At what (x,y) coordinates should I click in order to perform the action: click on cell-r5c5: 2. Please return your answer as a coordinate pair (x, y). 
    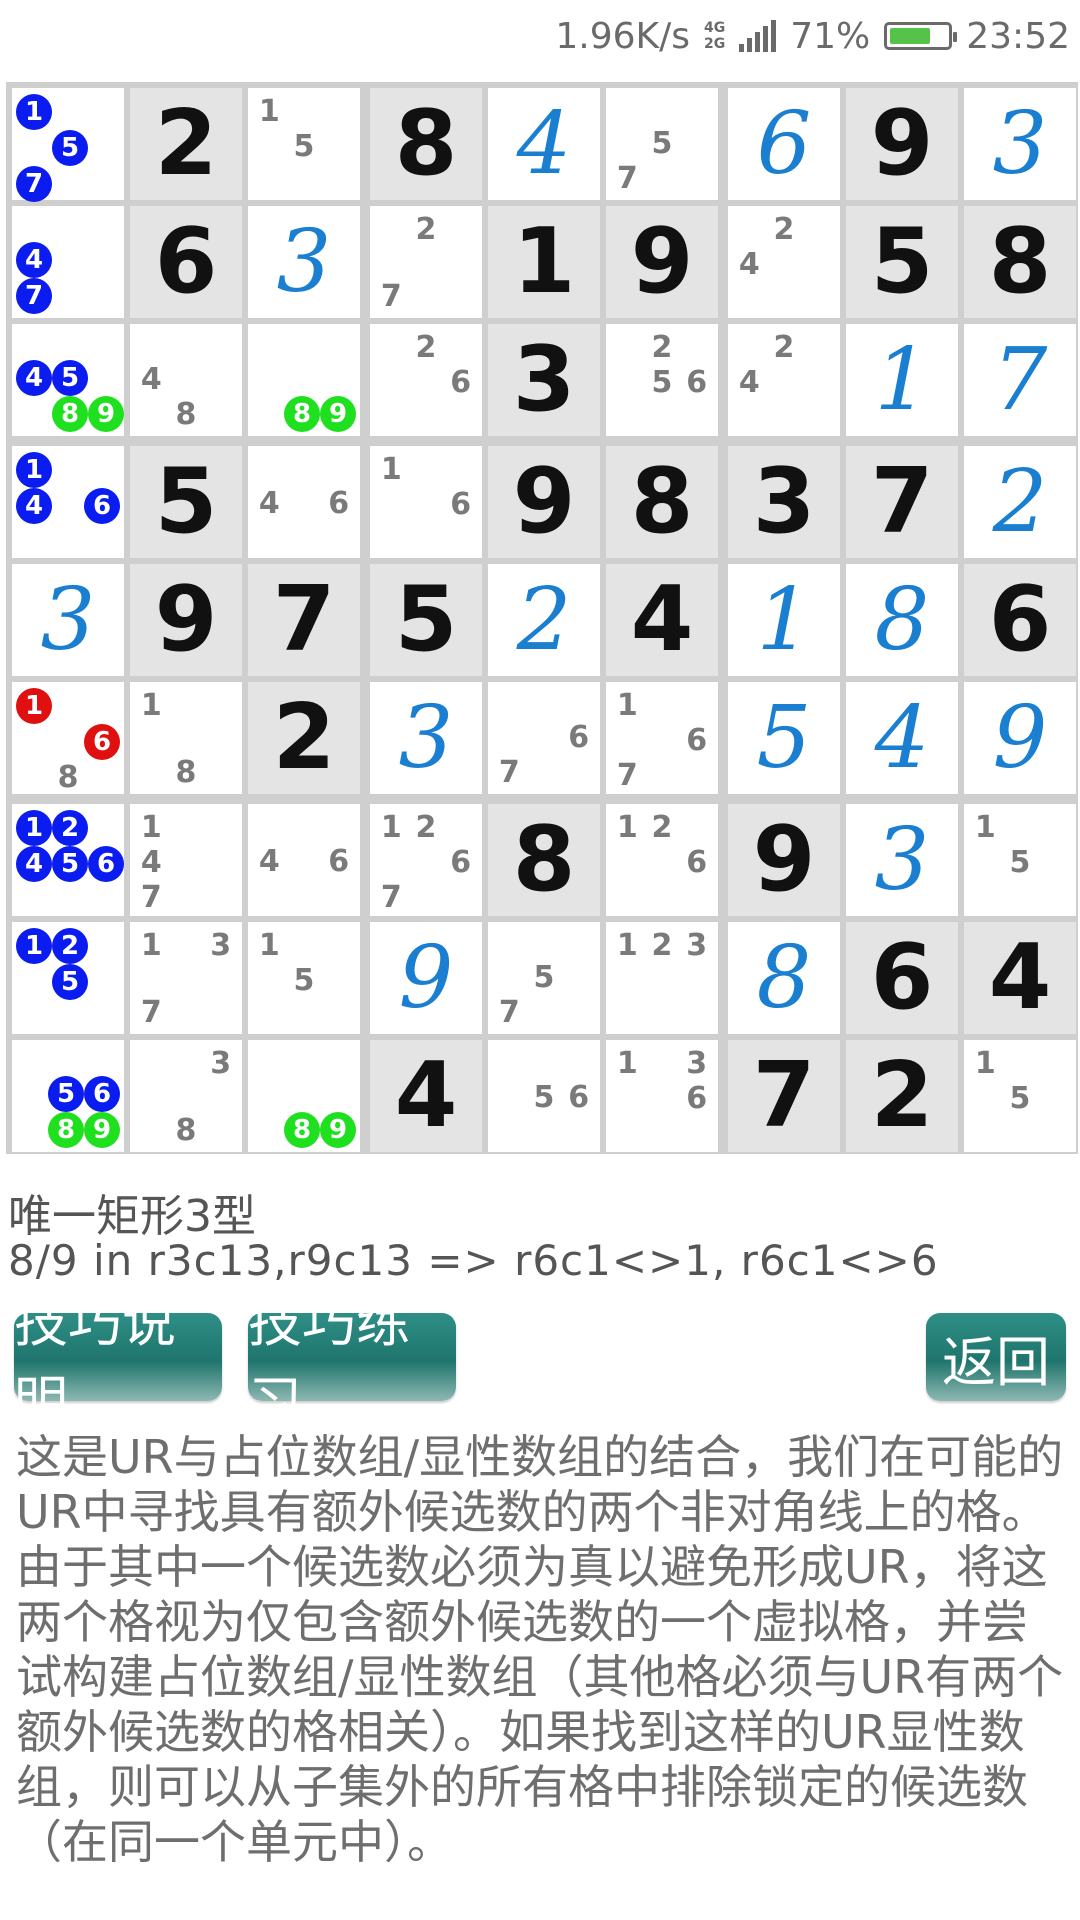
    Looking at the image, I should click on (544, 620).